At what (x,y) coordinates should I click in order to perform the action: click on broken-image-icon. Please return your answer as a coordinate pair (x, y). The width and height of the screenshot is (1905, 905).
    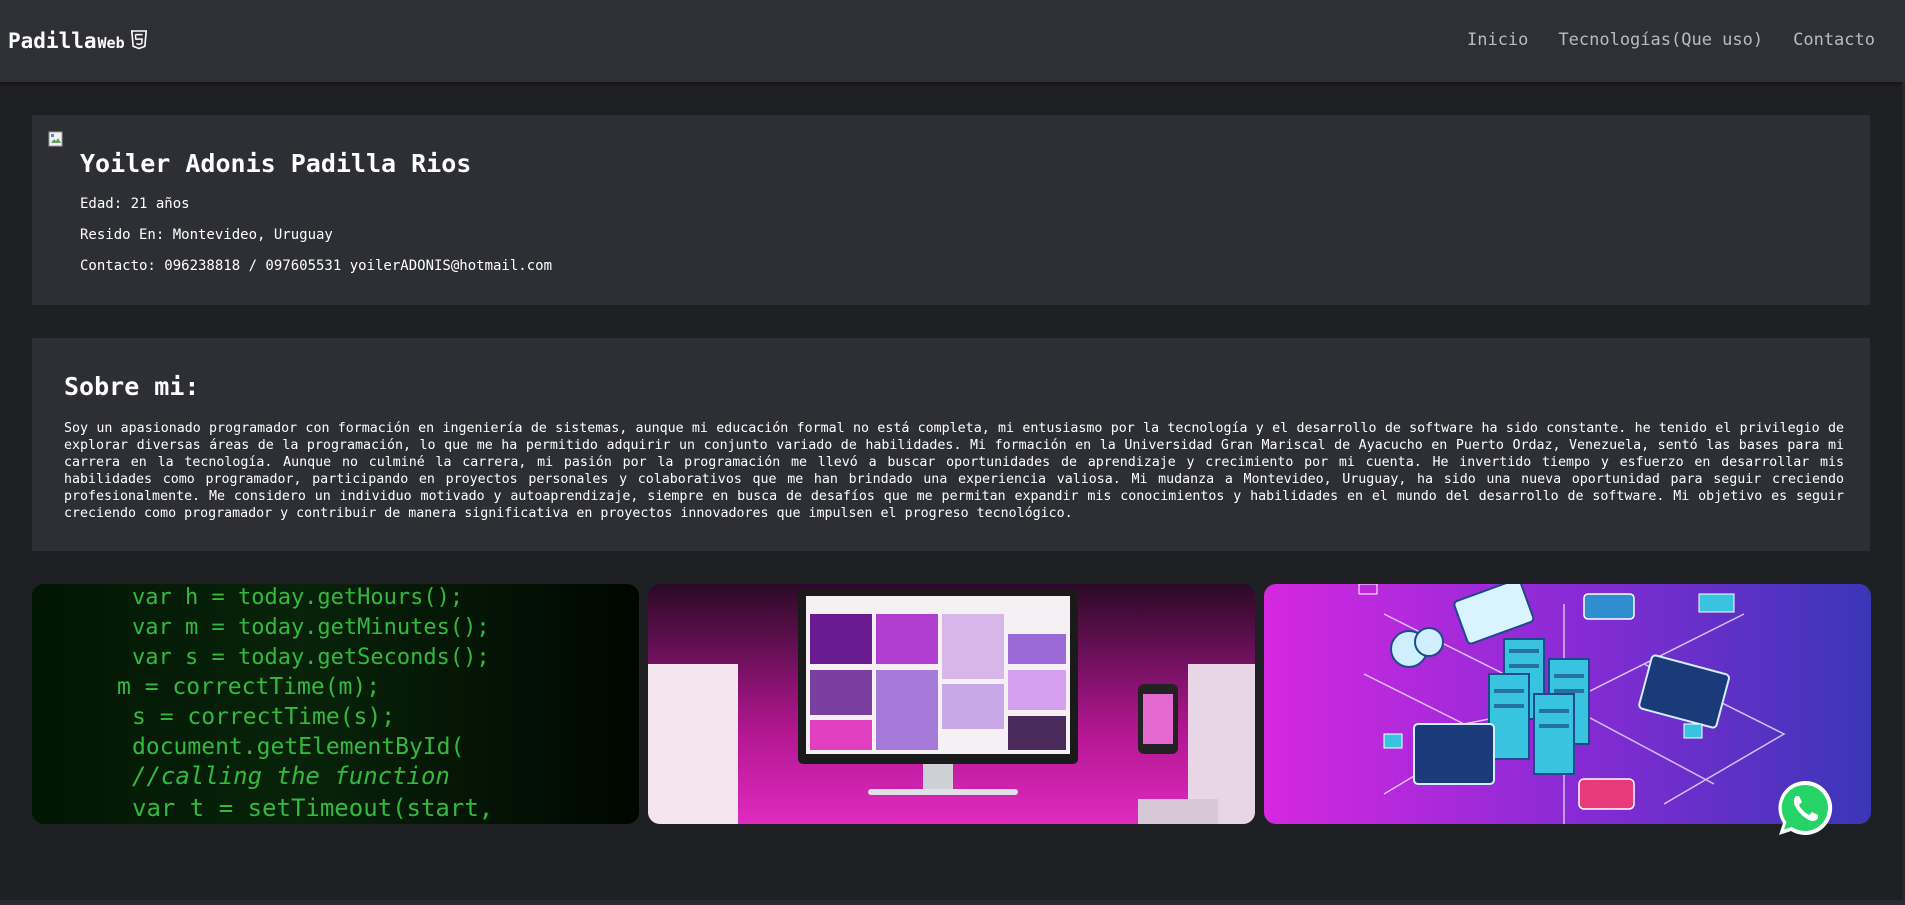
    Looking at the image, I should click on (55, 139).